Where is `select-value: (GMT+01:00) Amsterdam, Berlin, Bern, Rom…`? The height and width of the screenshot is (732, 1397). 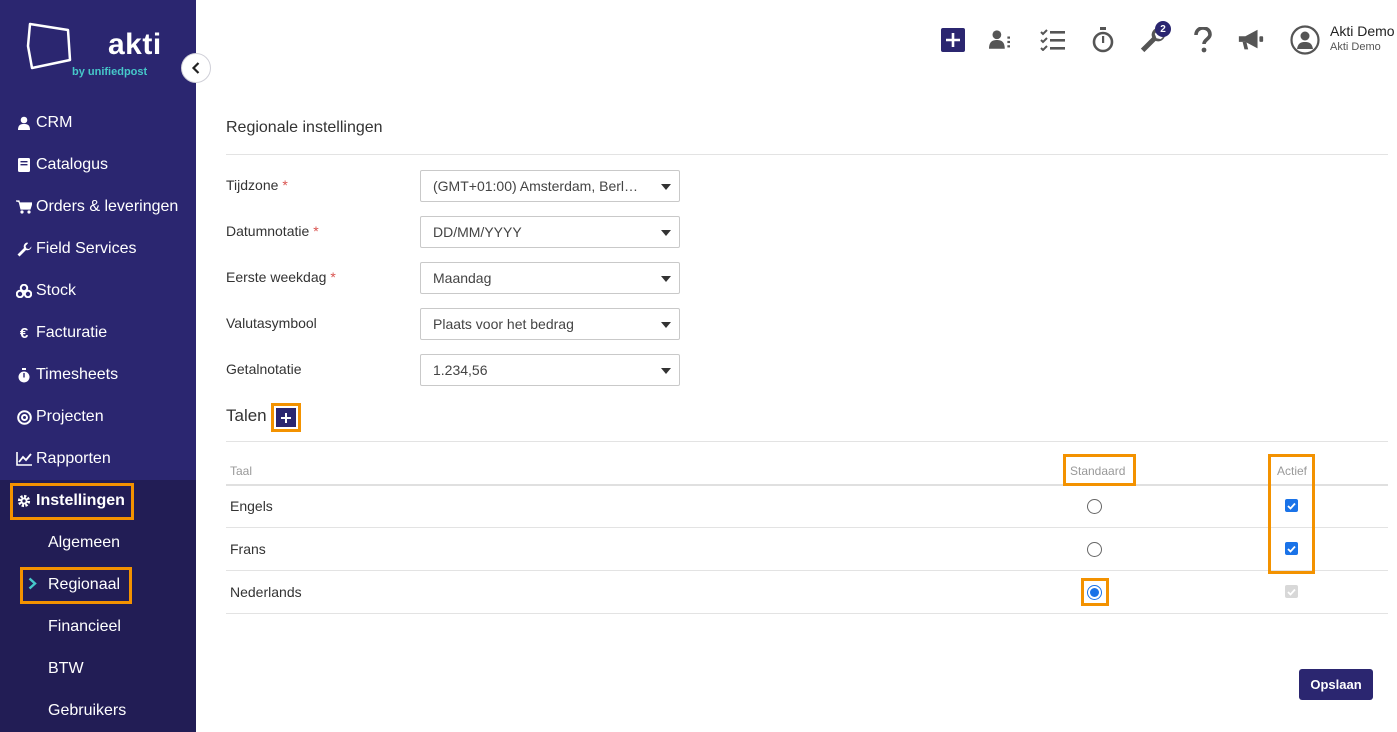
select-value: (GMT+01:00) Amsterdam, Berlin, Bern, Rom… is located at coordinates (537, 186).